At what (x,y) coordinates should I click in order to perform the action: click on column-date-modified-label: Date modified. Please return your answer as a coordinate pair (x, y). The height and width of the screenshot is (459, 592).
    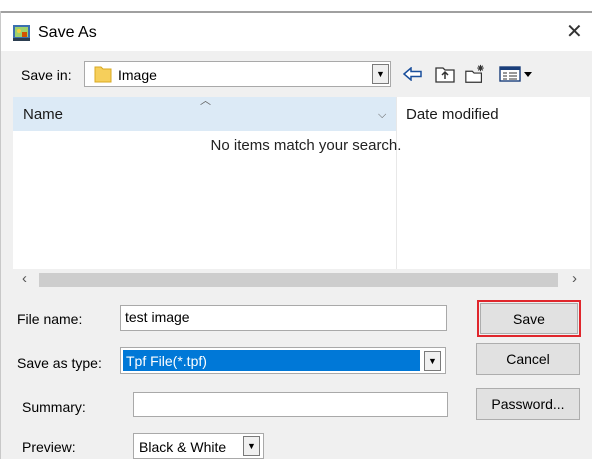
    Looking at the image, I should click on (452, 115).